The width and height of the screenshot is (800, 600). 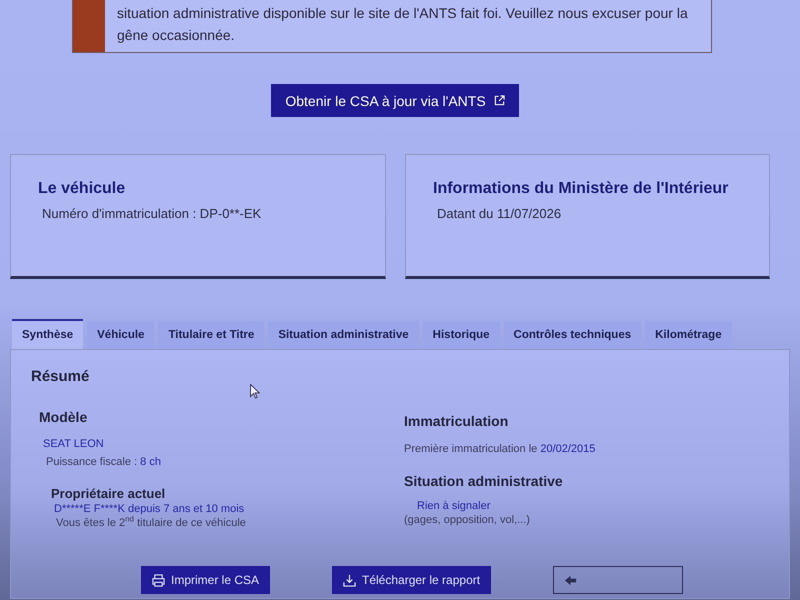 What do you see at coordinates (255, 391) in the screenshot?
I see `cursor-icon` at bounding box center [255, 391].